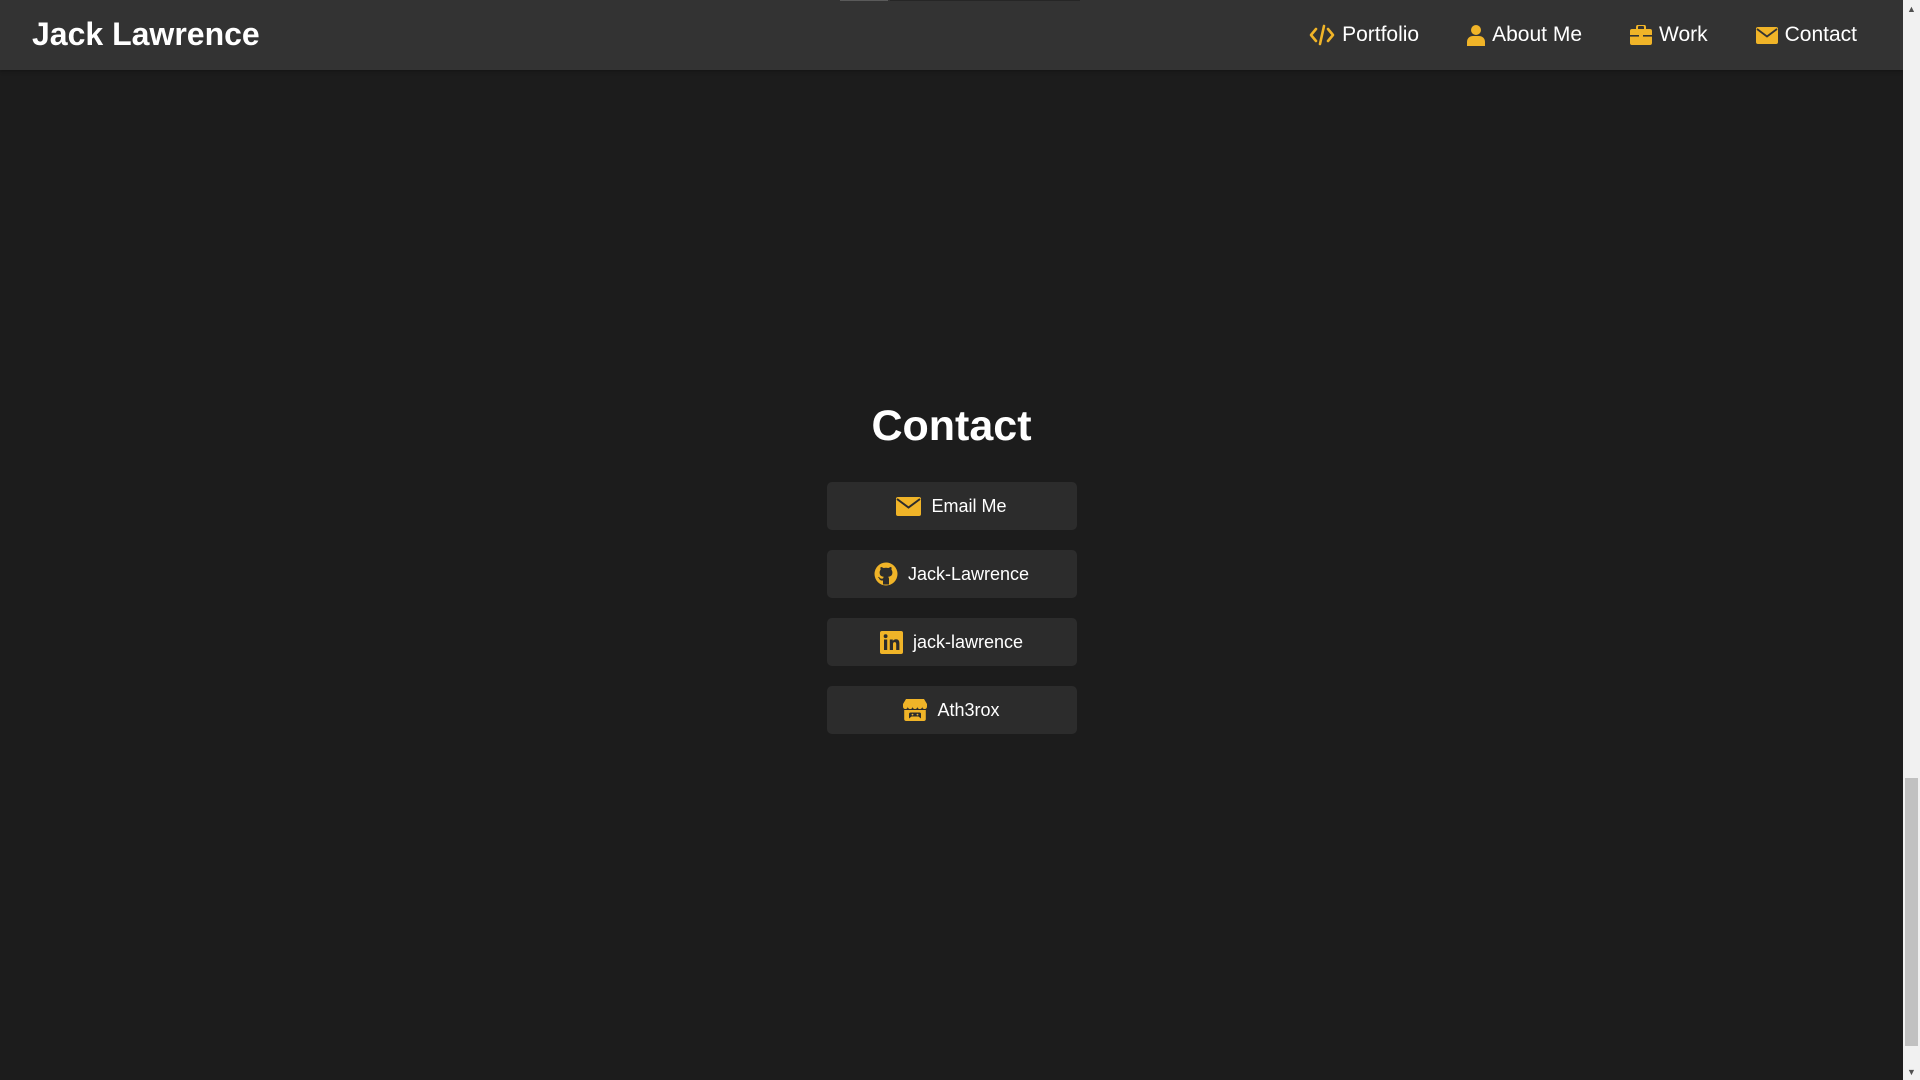 Image resolution: width=1920 pixels, height=1080 pixels. What do you see at coordinates (1911, 912) in the screenshot?
I see `scrollbar-thumb` at bounding box center [1911, 912].